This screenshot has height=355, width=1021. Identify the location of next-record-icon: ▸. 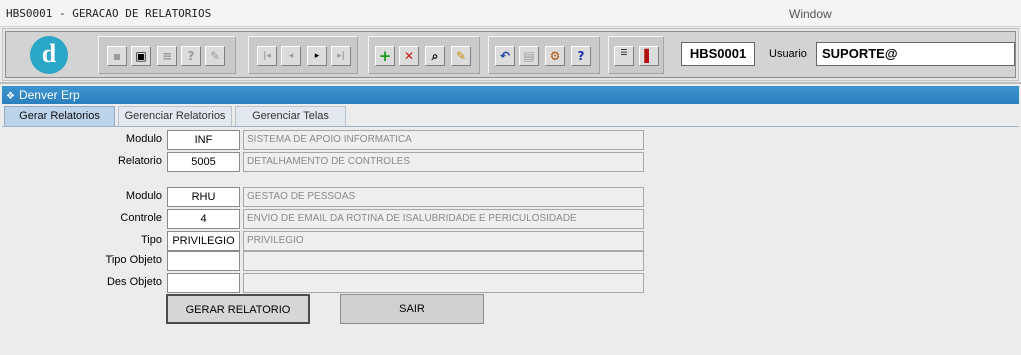
(317, 56).